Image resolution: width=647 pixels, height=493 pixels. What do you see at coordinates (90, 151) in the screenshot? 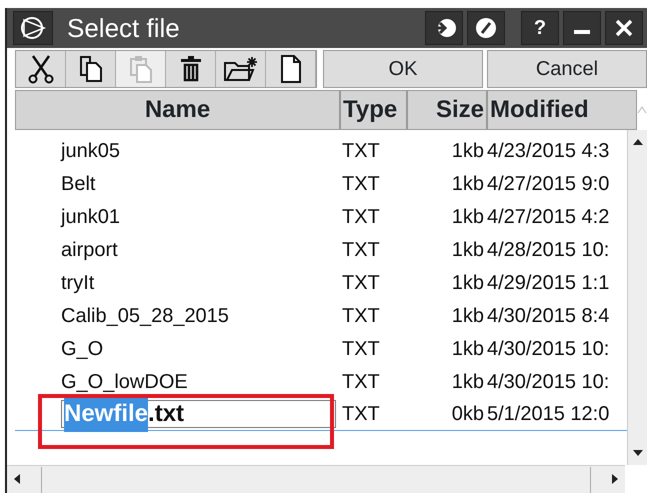
I see `file-name: junk05` at bounding box center [90, 151].